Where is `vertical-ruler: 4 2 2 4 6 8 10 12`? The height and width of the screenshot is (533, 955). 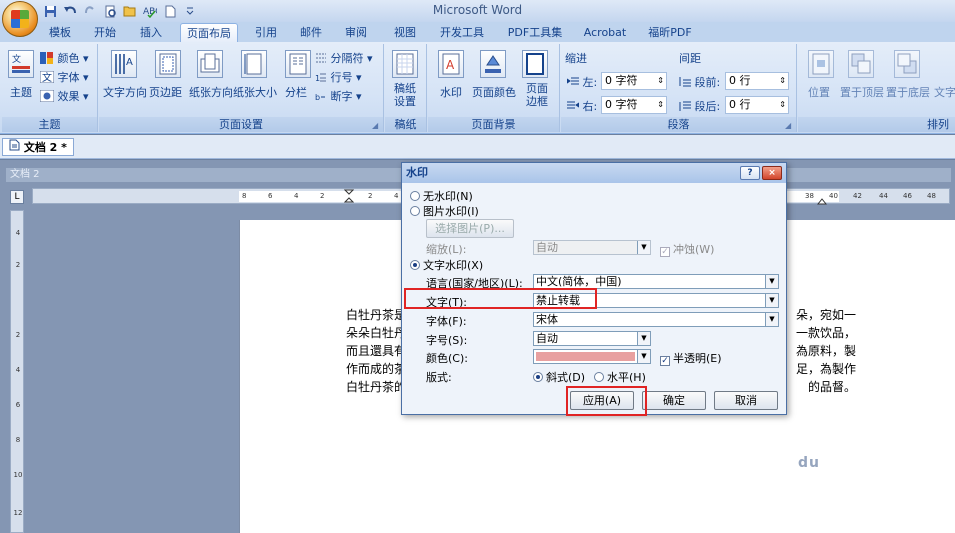
vertical-ruler: 4 2 2 4 6 8 10 12 is located at coordinates (17, 371).